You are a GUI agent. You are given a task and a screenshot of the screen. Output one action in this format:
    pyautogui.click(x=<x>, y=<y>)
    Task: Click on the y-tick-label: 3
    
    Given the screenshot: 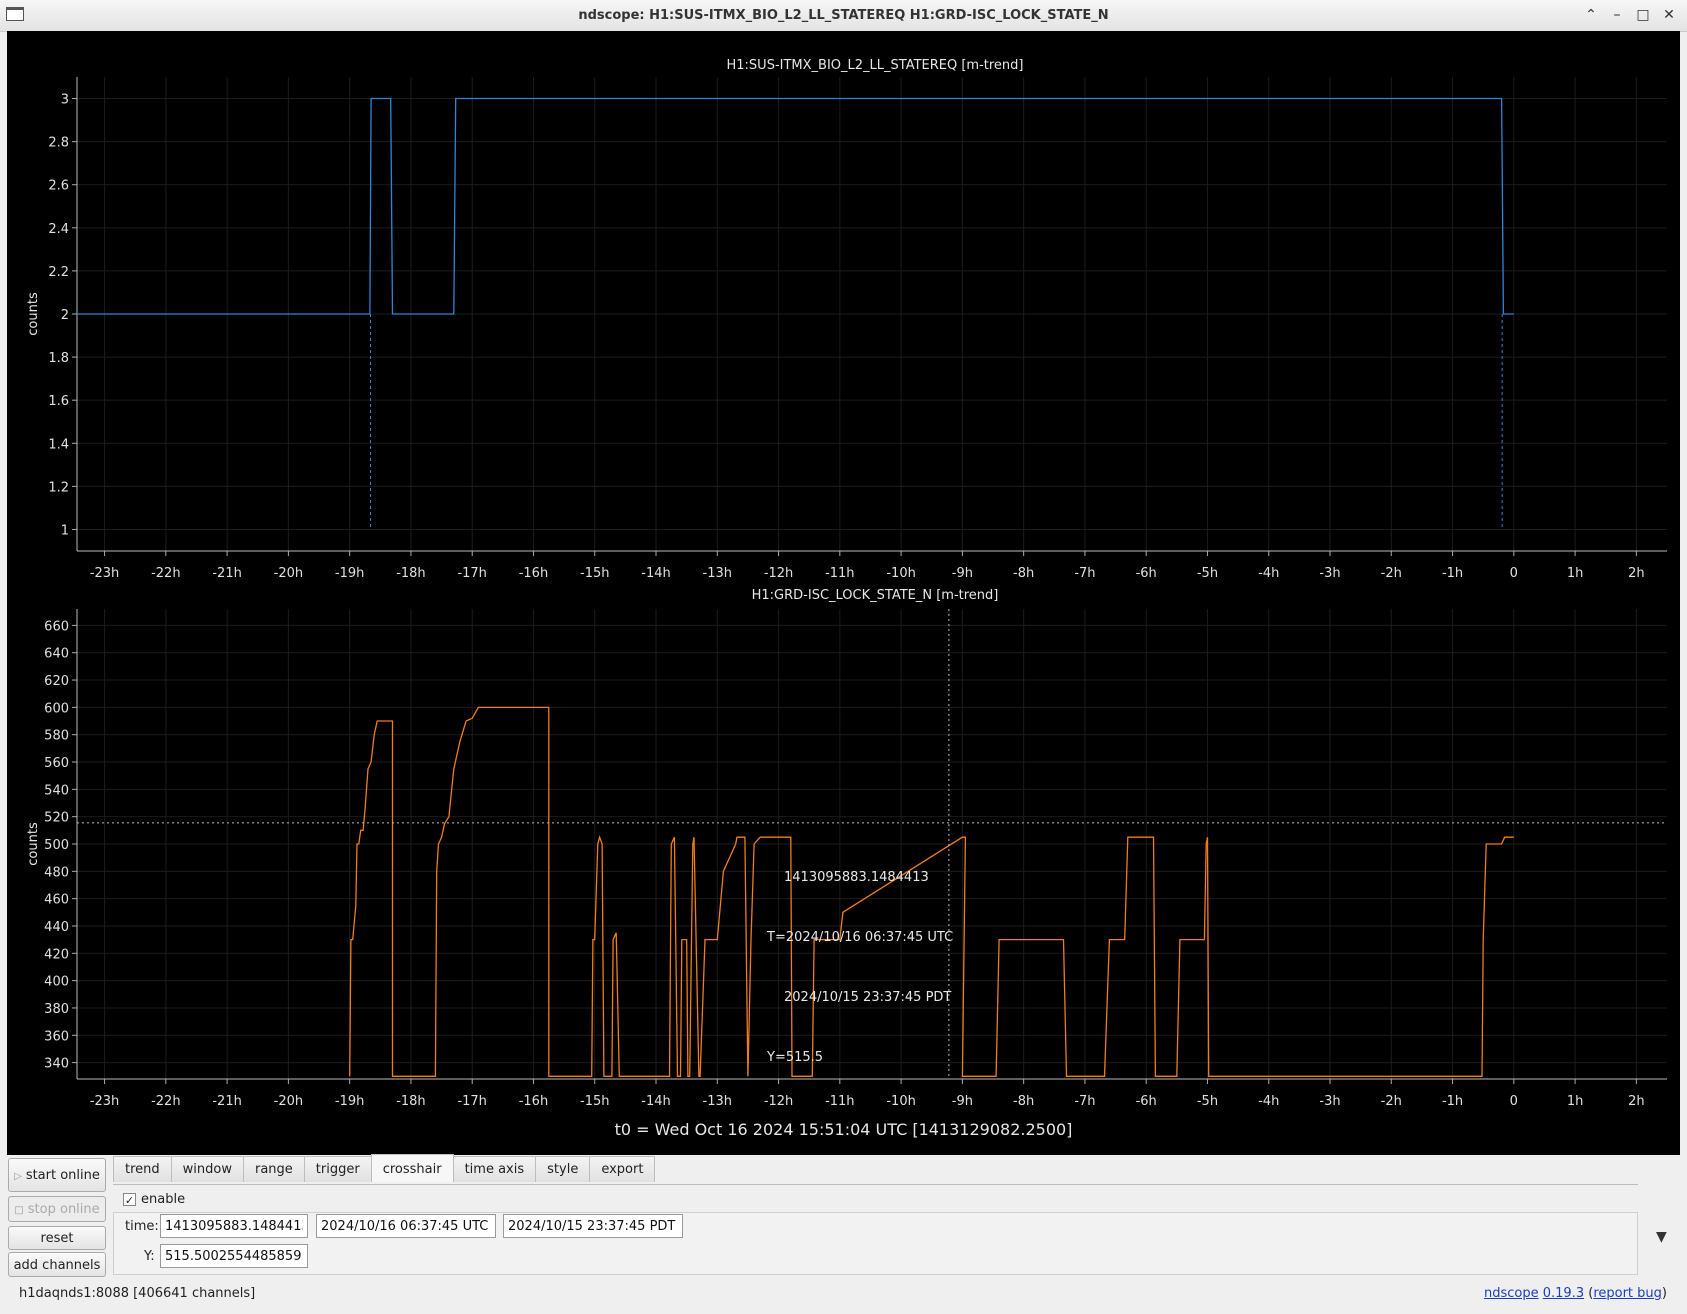 What is the action you would take?
    pyautogui.click(x=65, y=100)
    